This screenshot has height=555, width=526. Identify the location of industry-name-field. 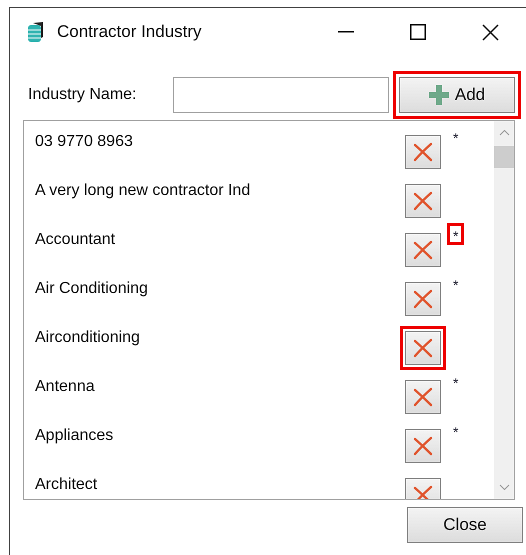
(281, 95).